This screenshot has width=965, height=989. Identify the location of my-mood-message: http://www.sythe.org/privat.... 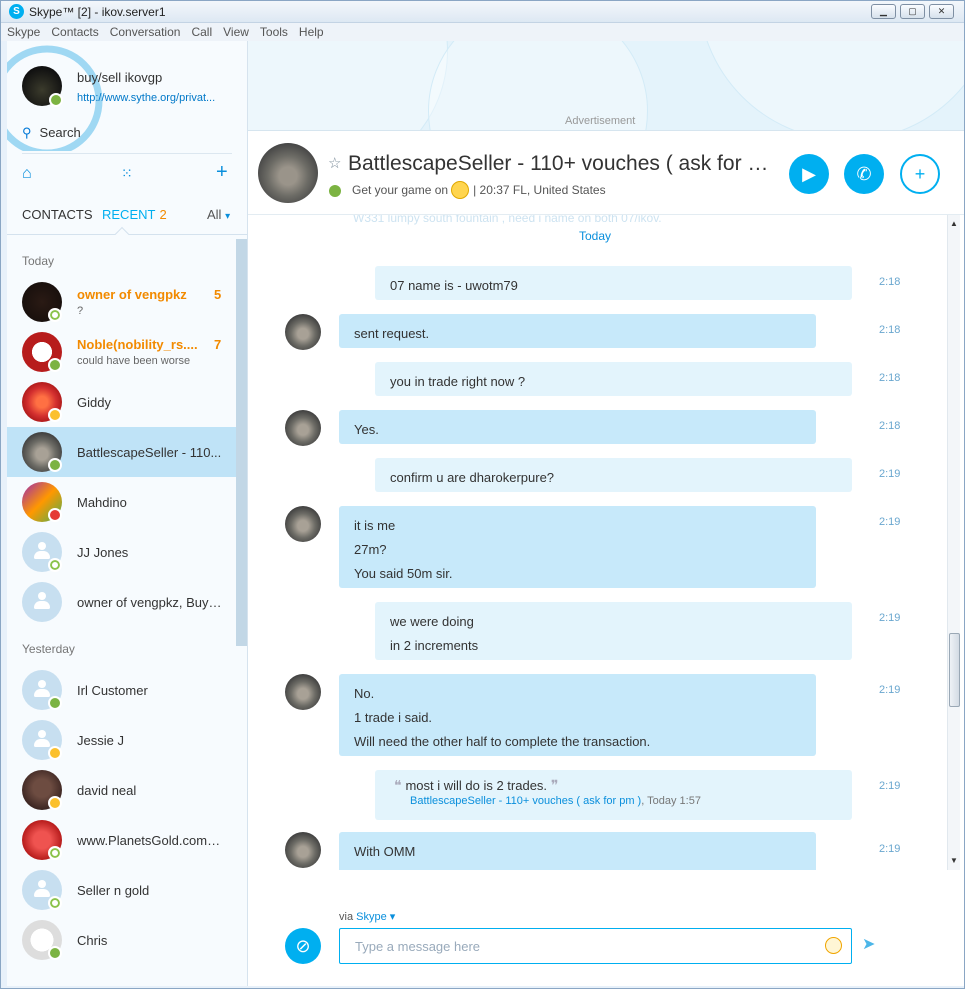
(146, 98).